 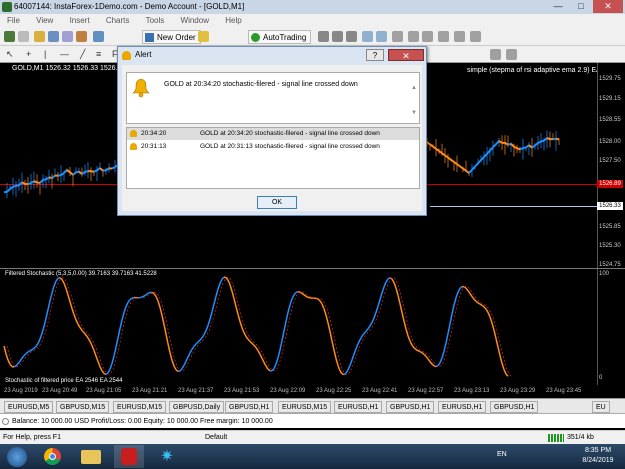 I want to click on metaeditor-icon, so click(x=203, y=36).